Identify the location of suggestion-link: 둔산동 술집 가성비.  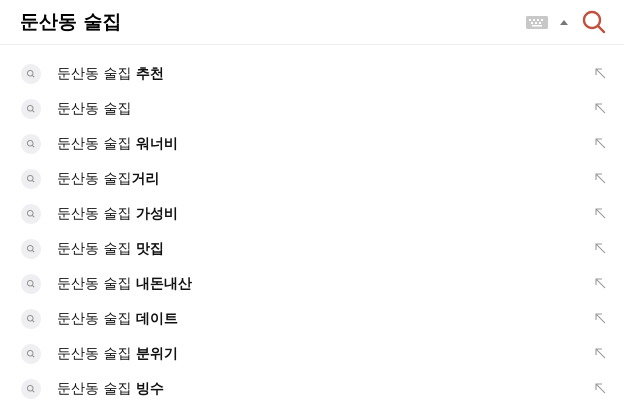
(326, 213).